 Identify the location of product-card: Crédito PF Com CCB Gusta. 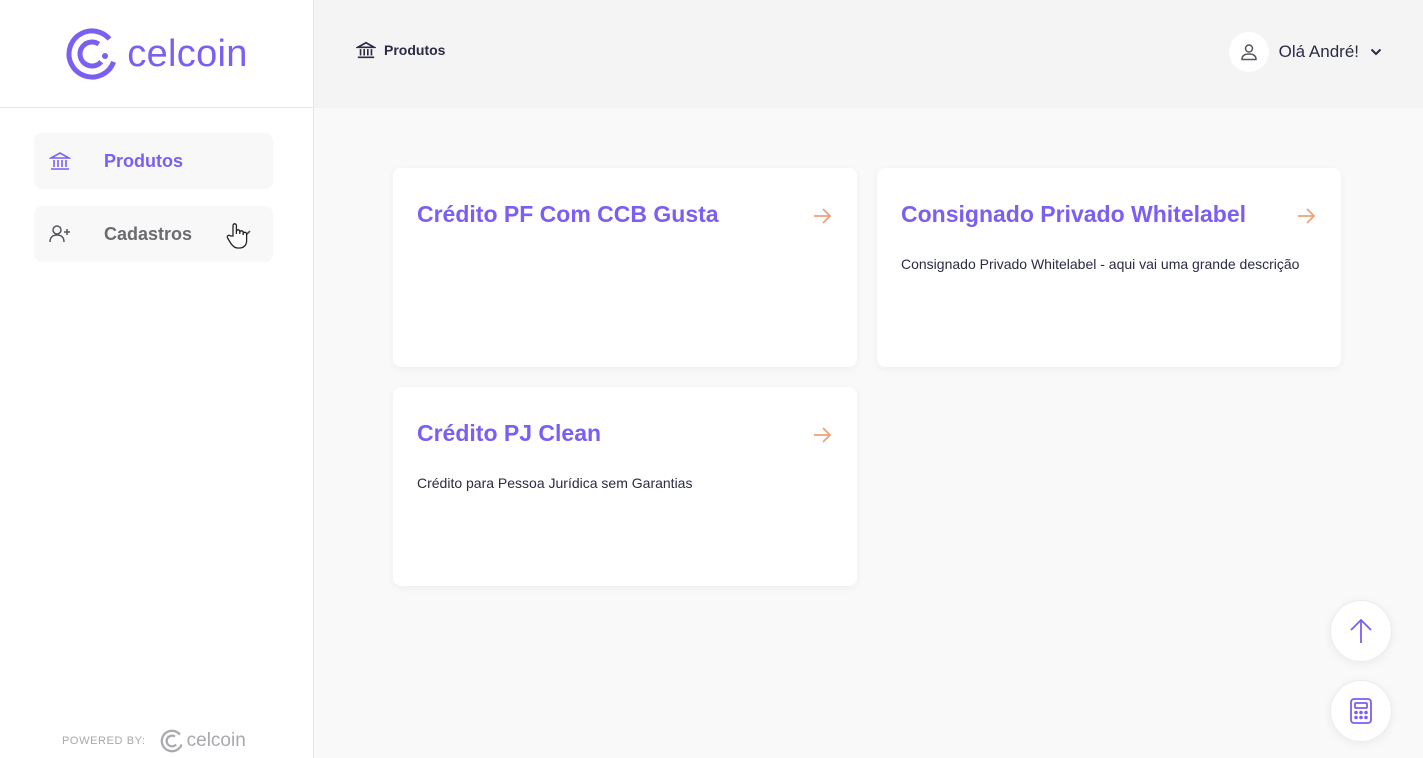
(625, 267).